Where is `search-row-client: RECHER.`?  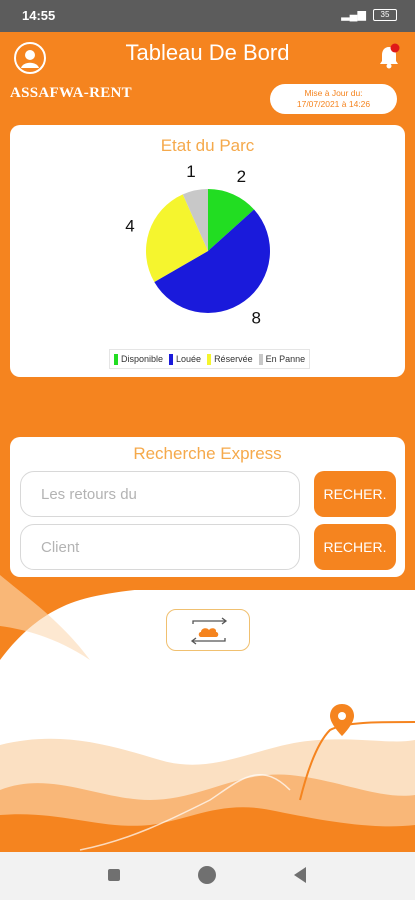
search-row-client: RECHER. is located at coordinates (208, 547).